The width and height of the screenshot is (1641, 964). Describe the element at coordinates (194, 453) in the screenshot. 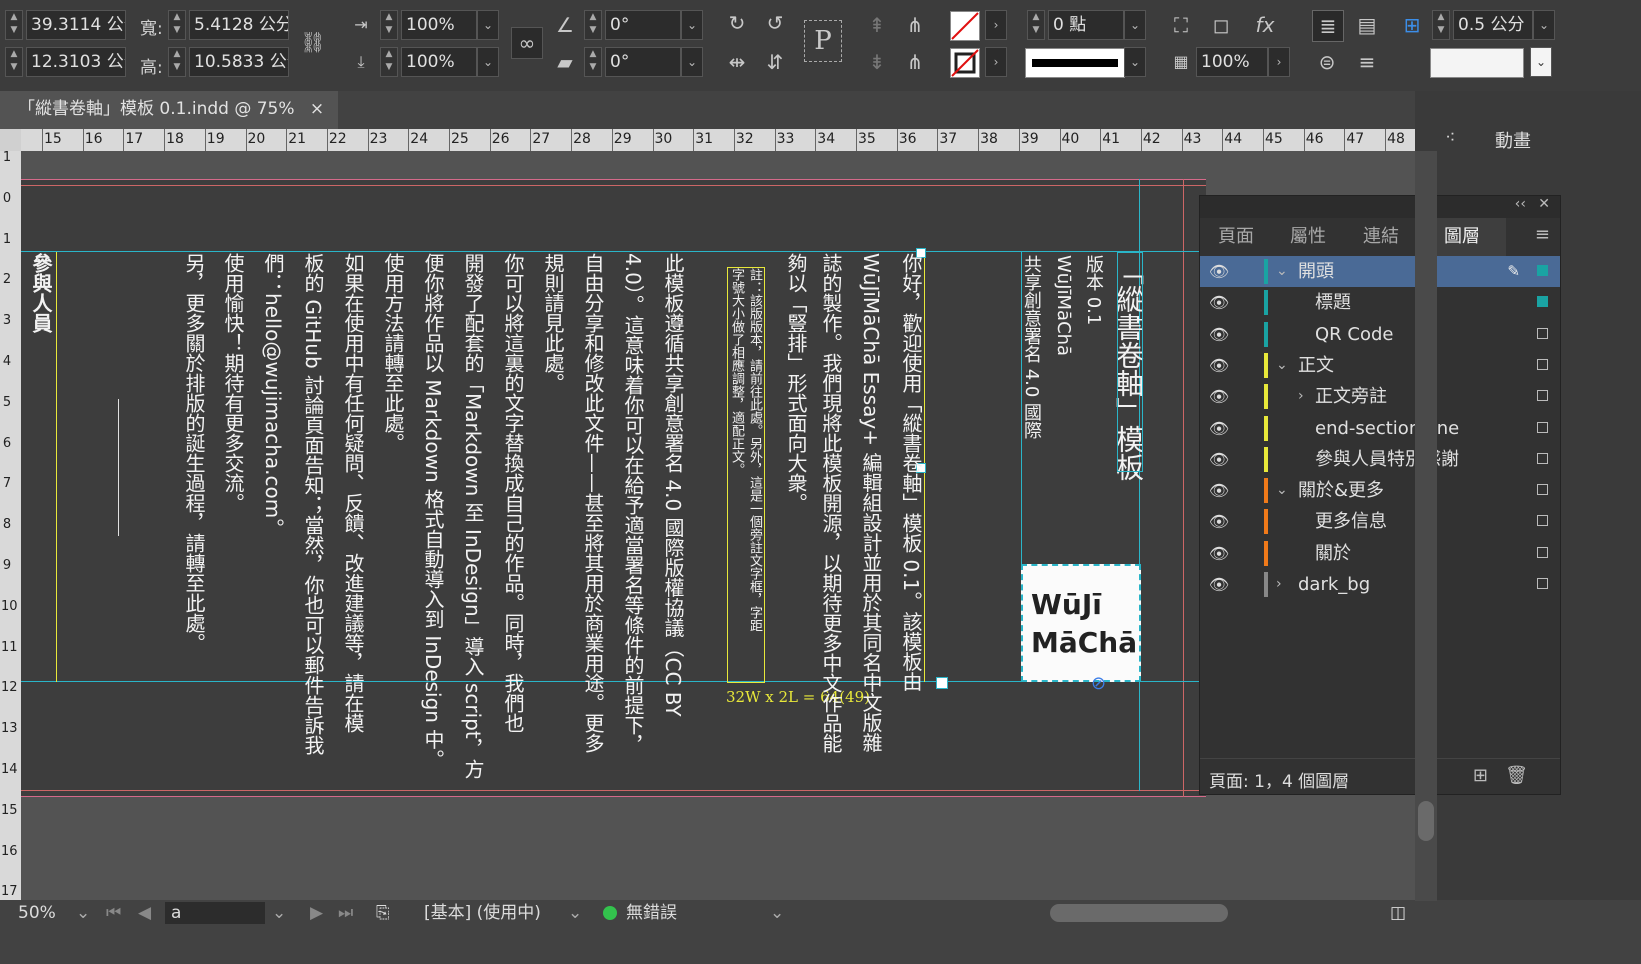

I see `body-text-column: 另，更多關於排版的誕生過程，請轉至此處。` at that location.